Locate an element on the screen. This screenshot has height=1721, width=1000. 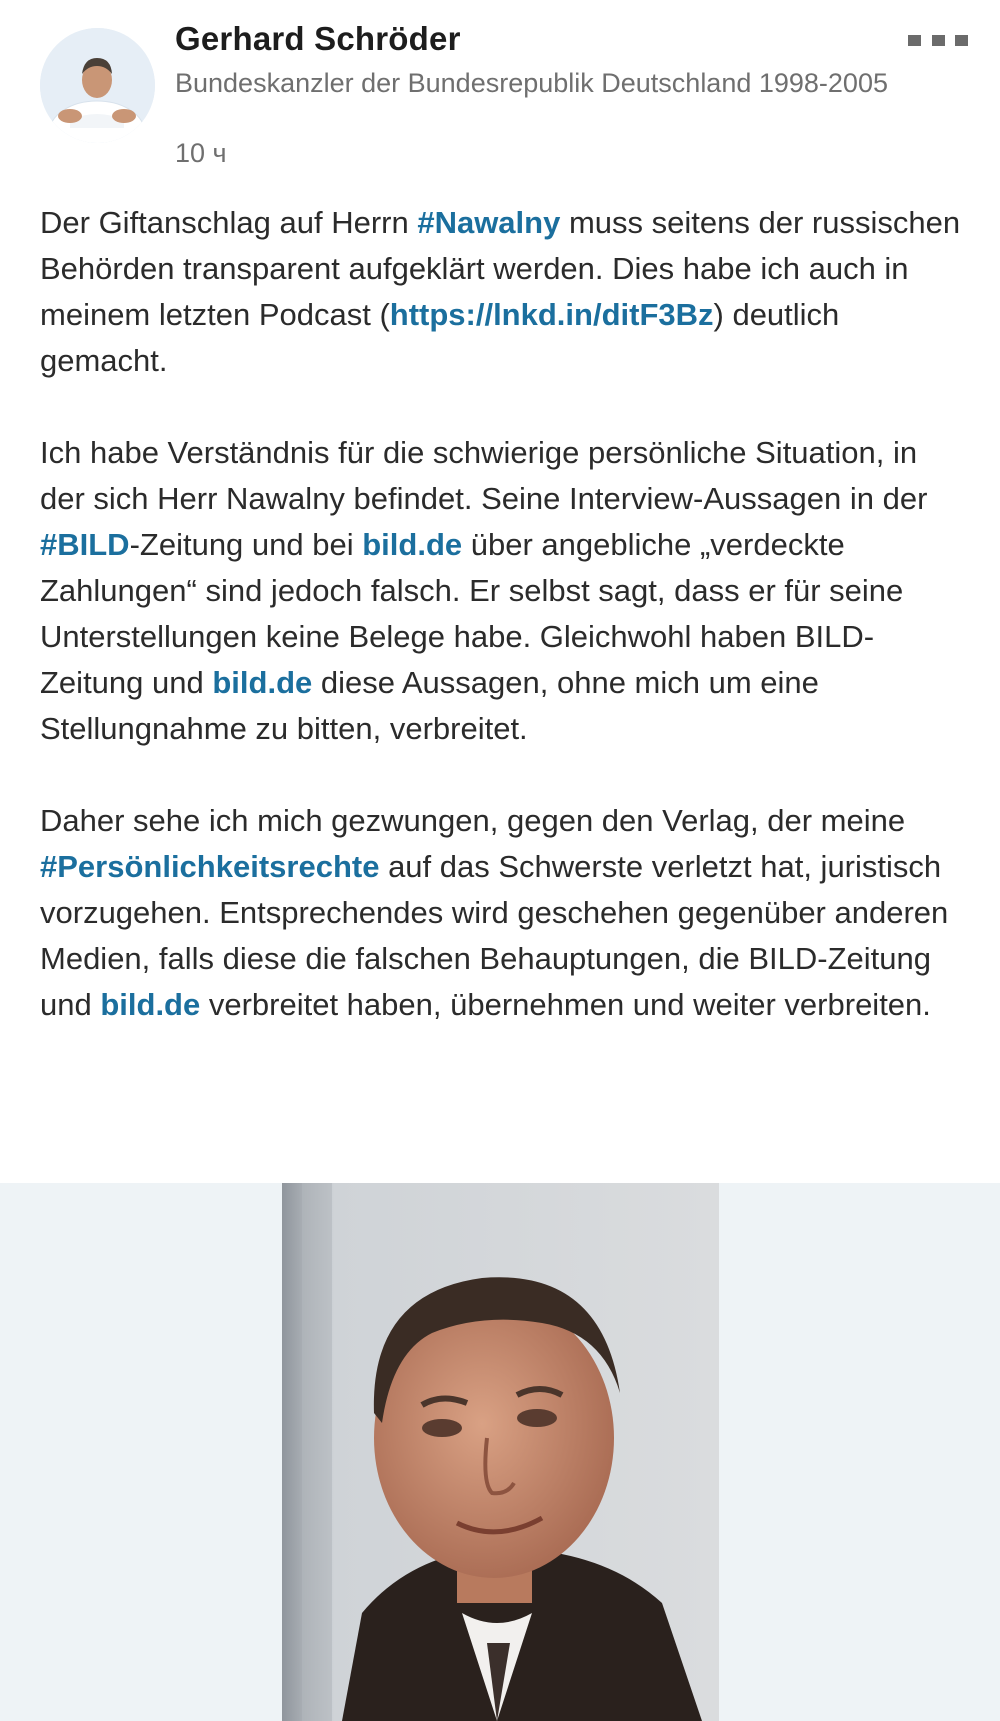
text-segment: -Zeitung und bei is located at coordinates (246, 544).